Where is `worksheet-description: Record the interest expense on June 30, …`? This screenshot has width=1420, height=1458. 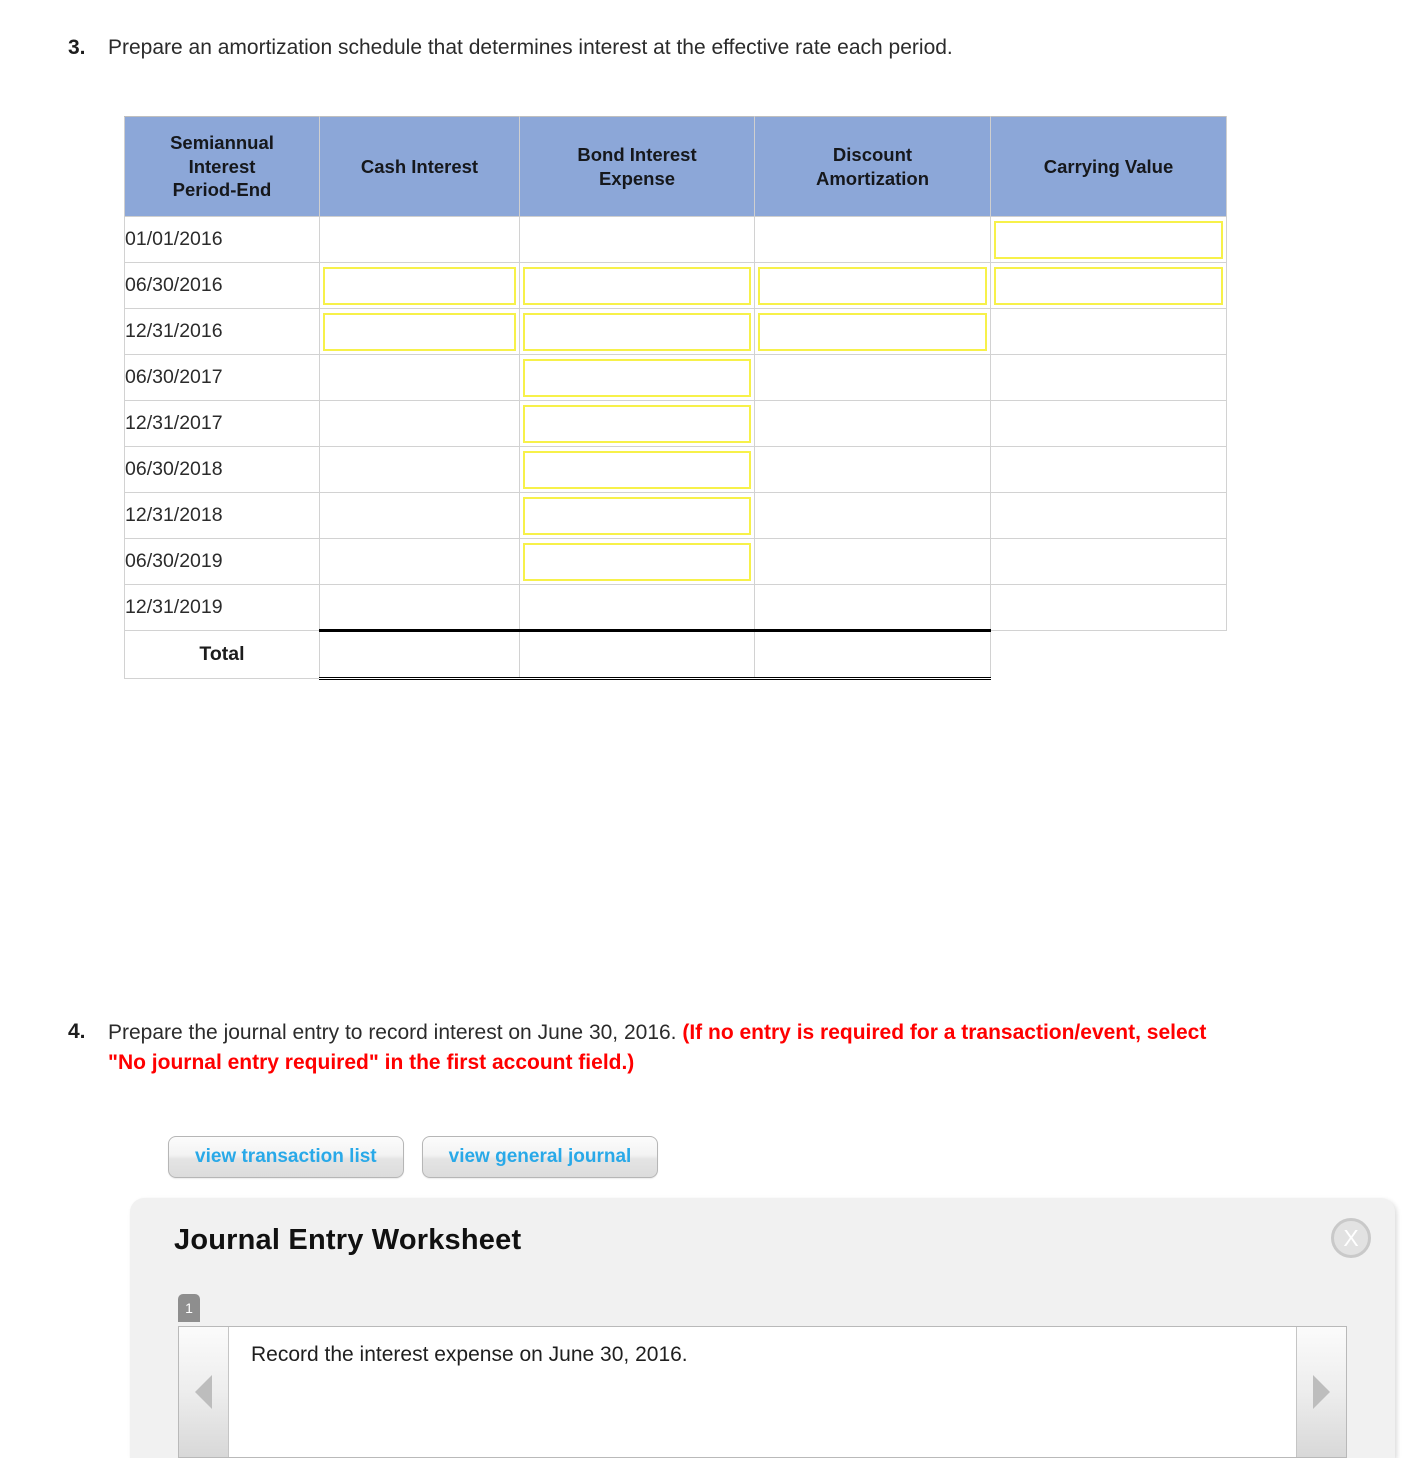 worksheet-description: Record the interest expense on June 30, … is located at coordinates (762, 1392).